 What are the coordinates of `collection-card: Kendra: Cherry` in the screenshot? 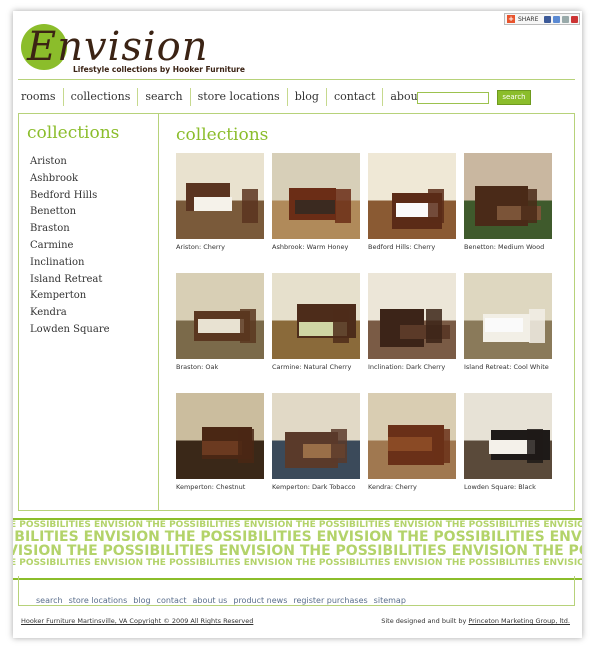 It's located at (412, 442).